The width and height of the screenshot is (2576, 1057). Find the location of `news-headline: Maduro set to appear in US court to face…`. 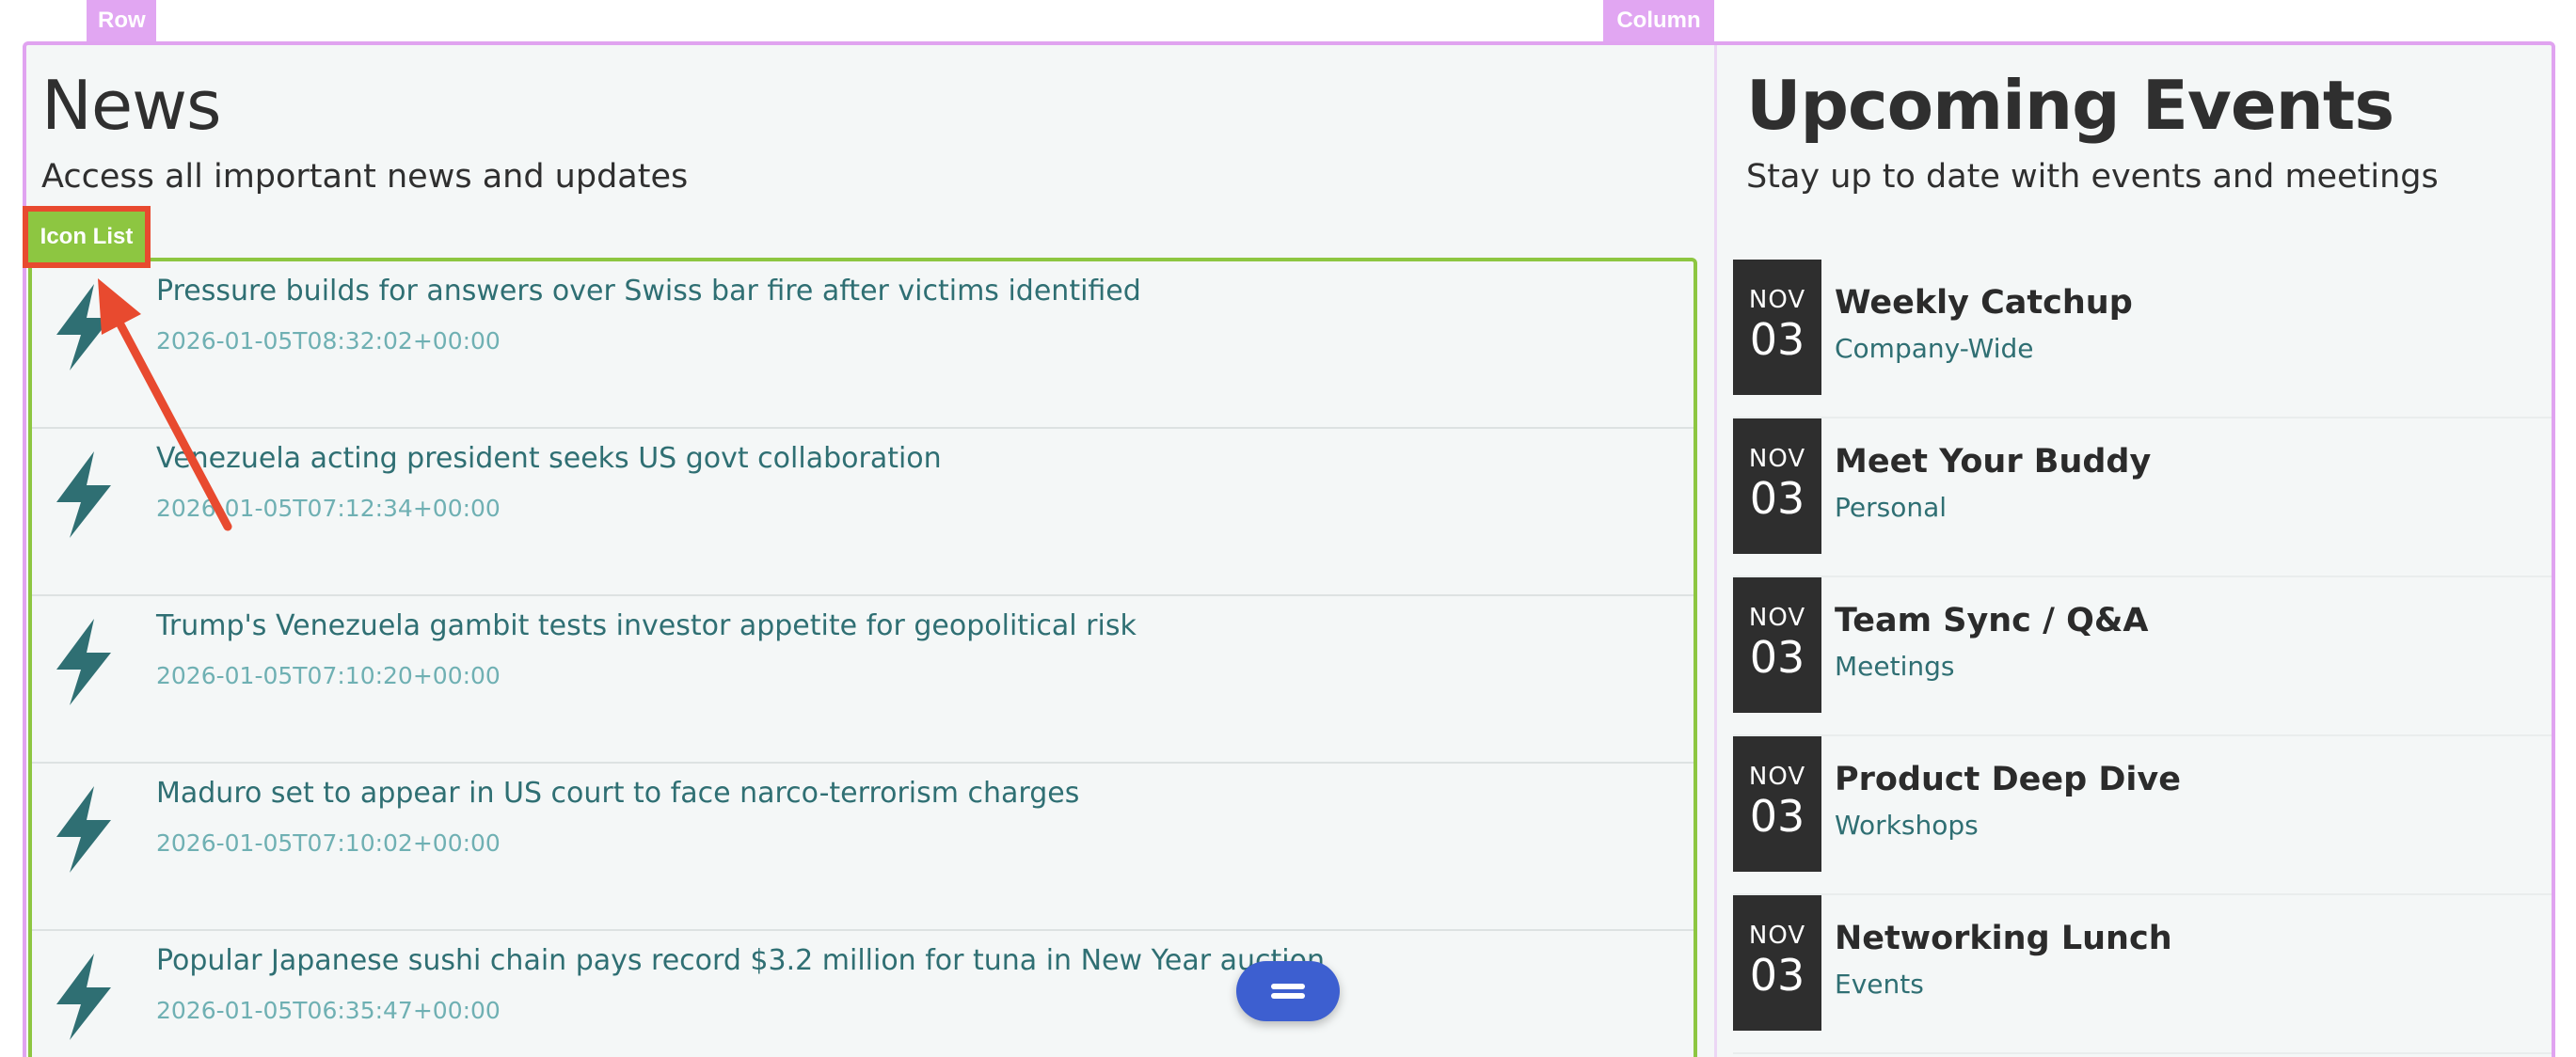

news-headline: Maduro set to appear in US court to face… is located at coordinates (617, 793).